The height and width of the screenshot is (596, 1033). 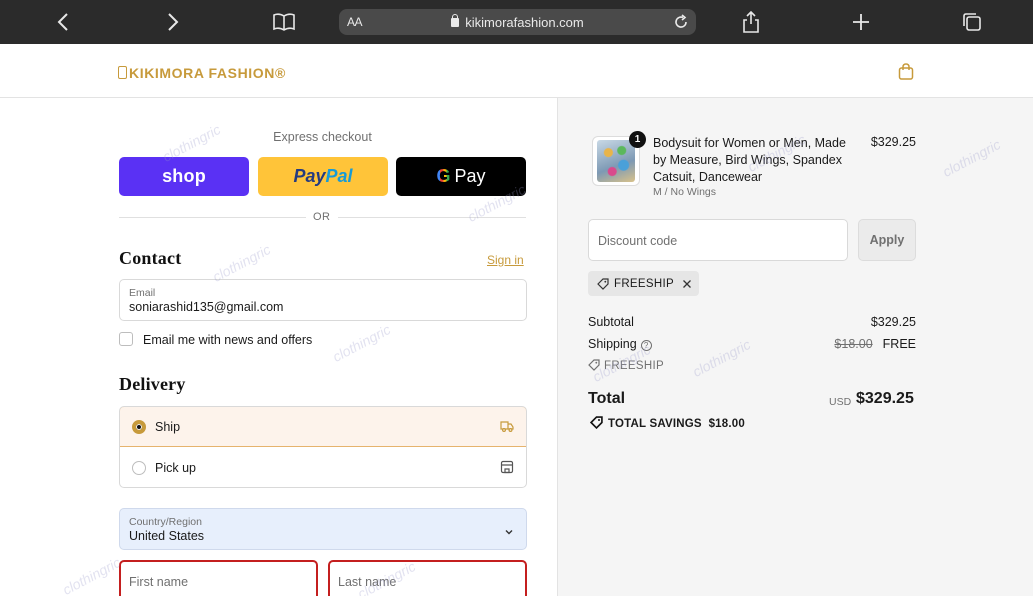 What do you see at coordinates (655, 424) in the screenshot?
I see `savings-label: TOTAL SAVINGS` at bounding box center [655, 424].